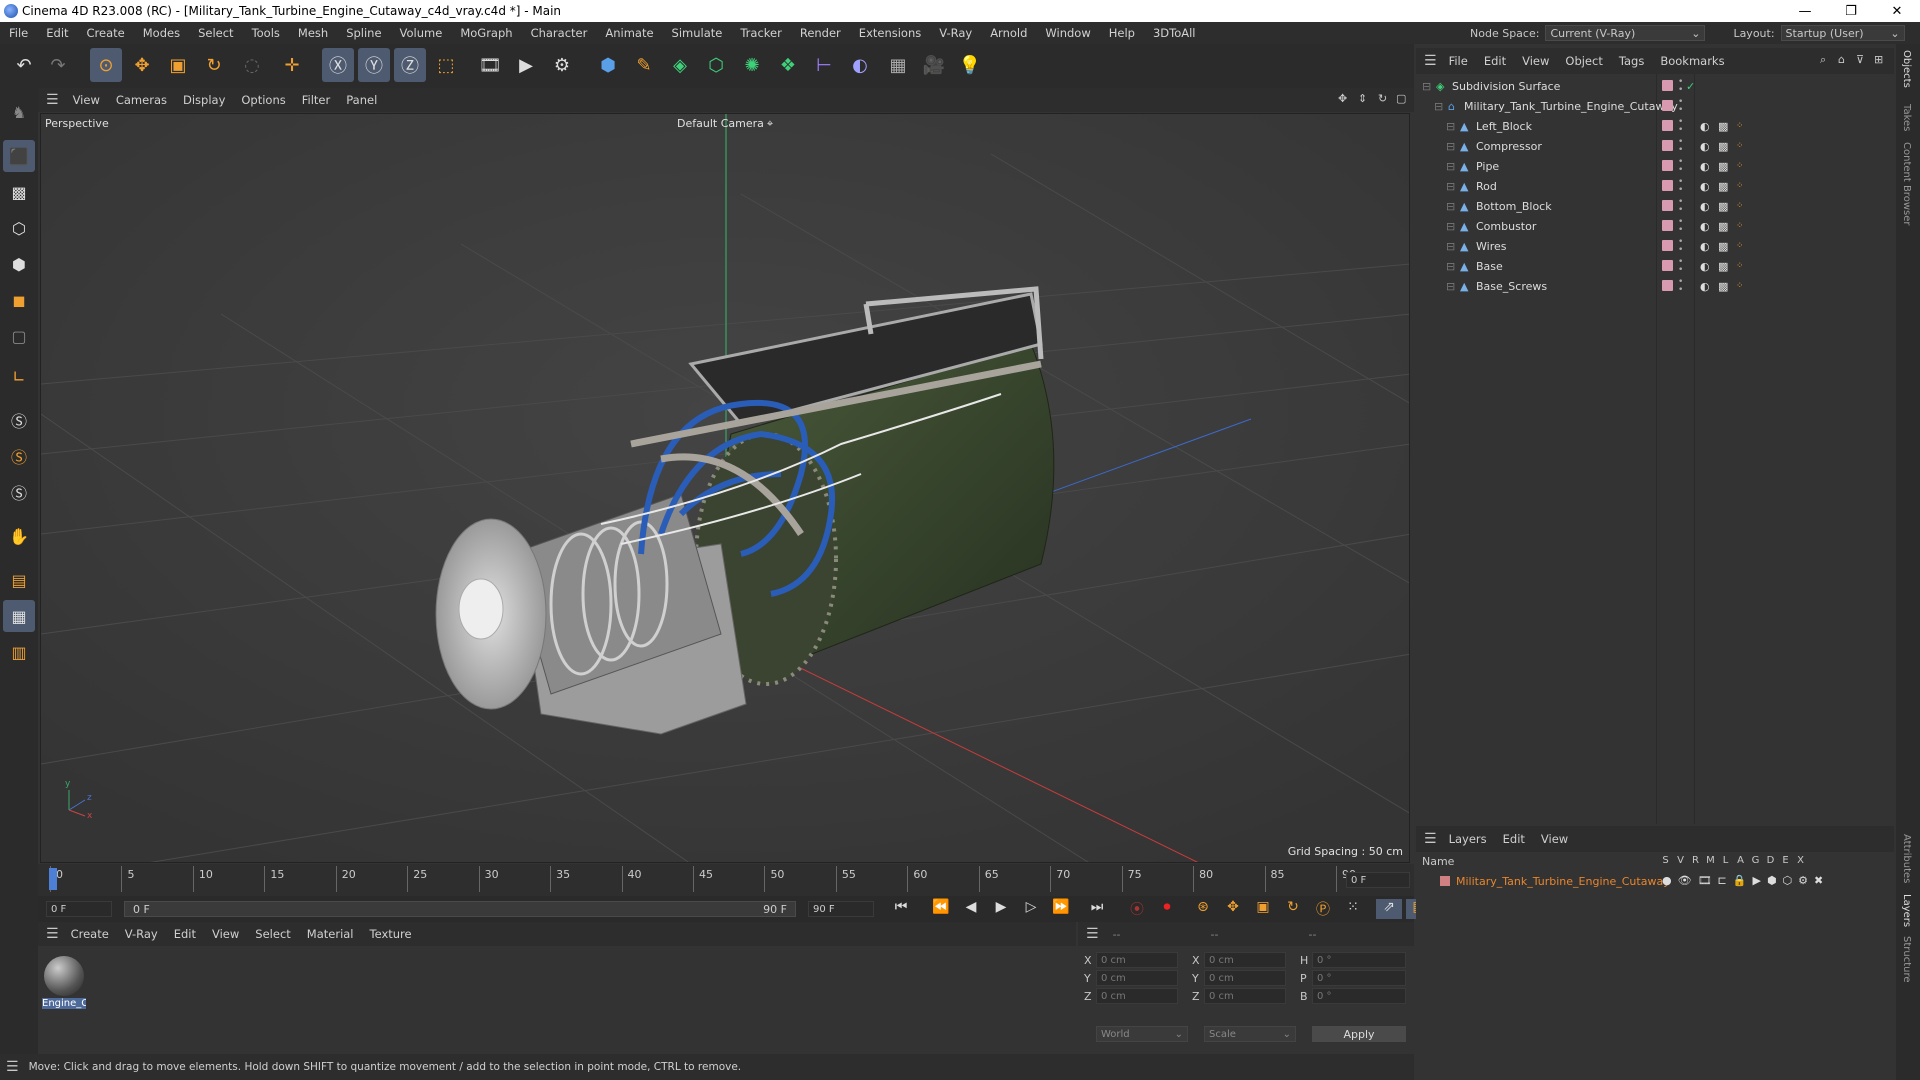 The width and height of the screenshot is (1920, 1080). Describe the element at coordinates (19, 492) in the screenshot. I see `quantize-icon: Ⓢ` at that location.